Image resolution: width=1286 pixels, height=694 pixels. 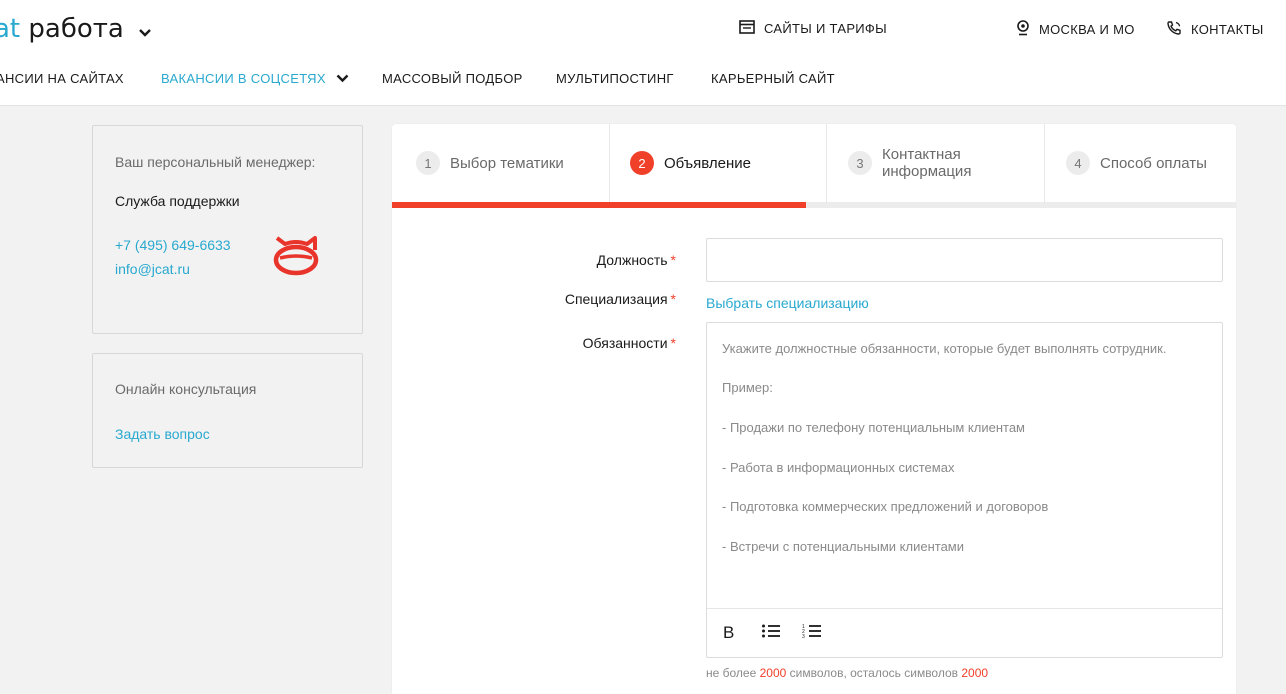 I want to click on nav-vacancies-on-sites: АНСИИ НА САЙТАХ, so click(x=62, y=78).